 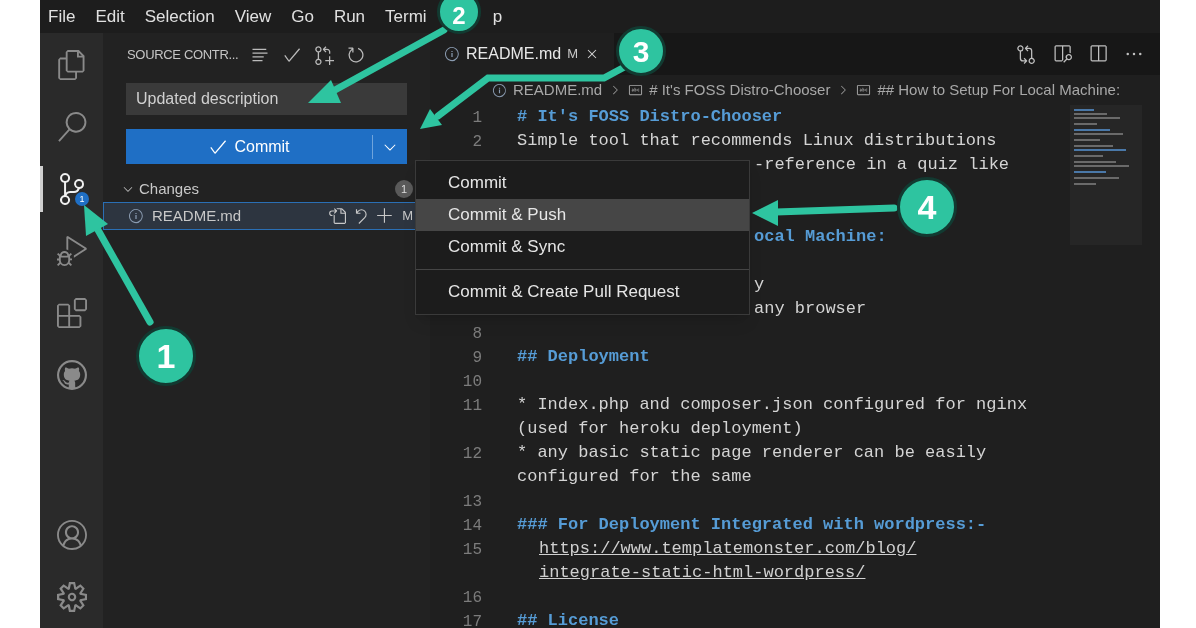 What do you see at coordinates (197, 215) in the screenshot?
I see `file-name: README.md` at bounding box center [197, 215].